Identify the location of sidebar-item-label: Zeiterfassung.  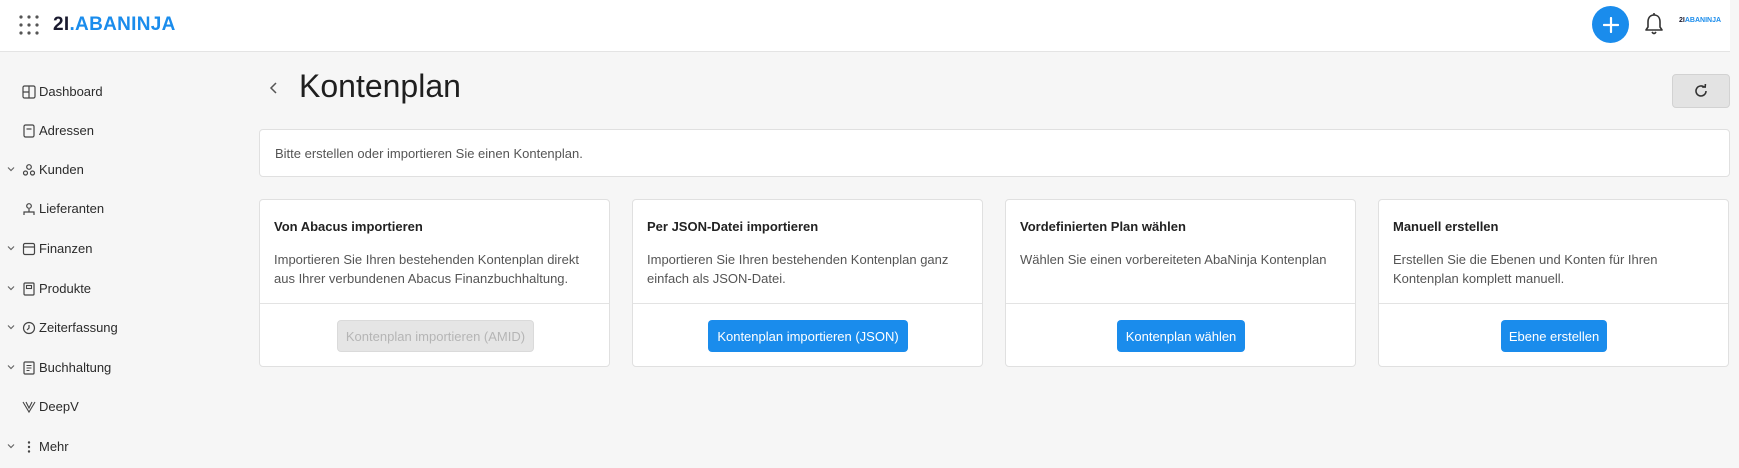
(78, 327).